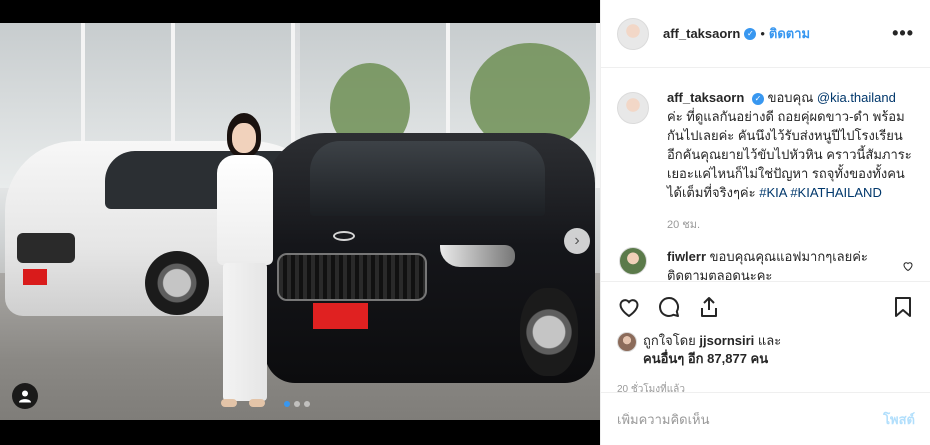  I want to click on share-icon, so click(709, 307).